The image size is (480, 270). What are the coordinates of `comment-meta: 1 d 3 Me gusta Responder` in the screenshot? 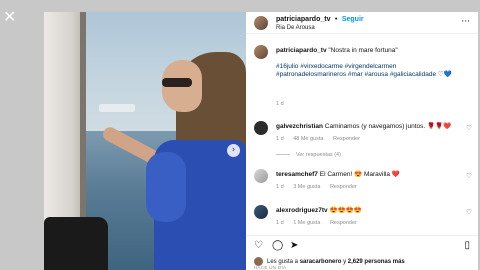 It's located at (320, 187).